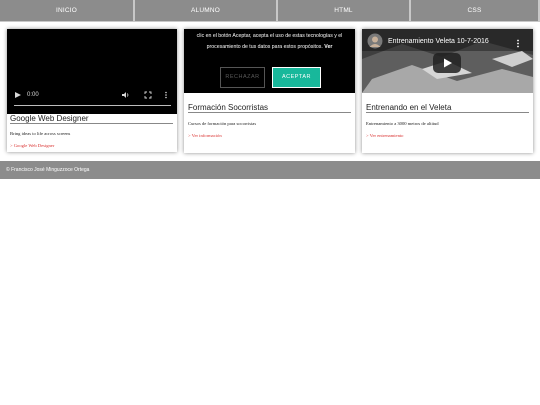 Image resolution: width=540 pixels, height=405 pixels. What do you see at coordinates (375, 41) in the screenshot?
I see `channel-avatar` at bounding box center [375, 41].